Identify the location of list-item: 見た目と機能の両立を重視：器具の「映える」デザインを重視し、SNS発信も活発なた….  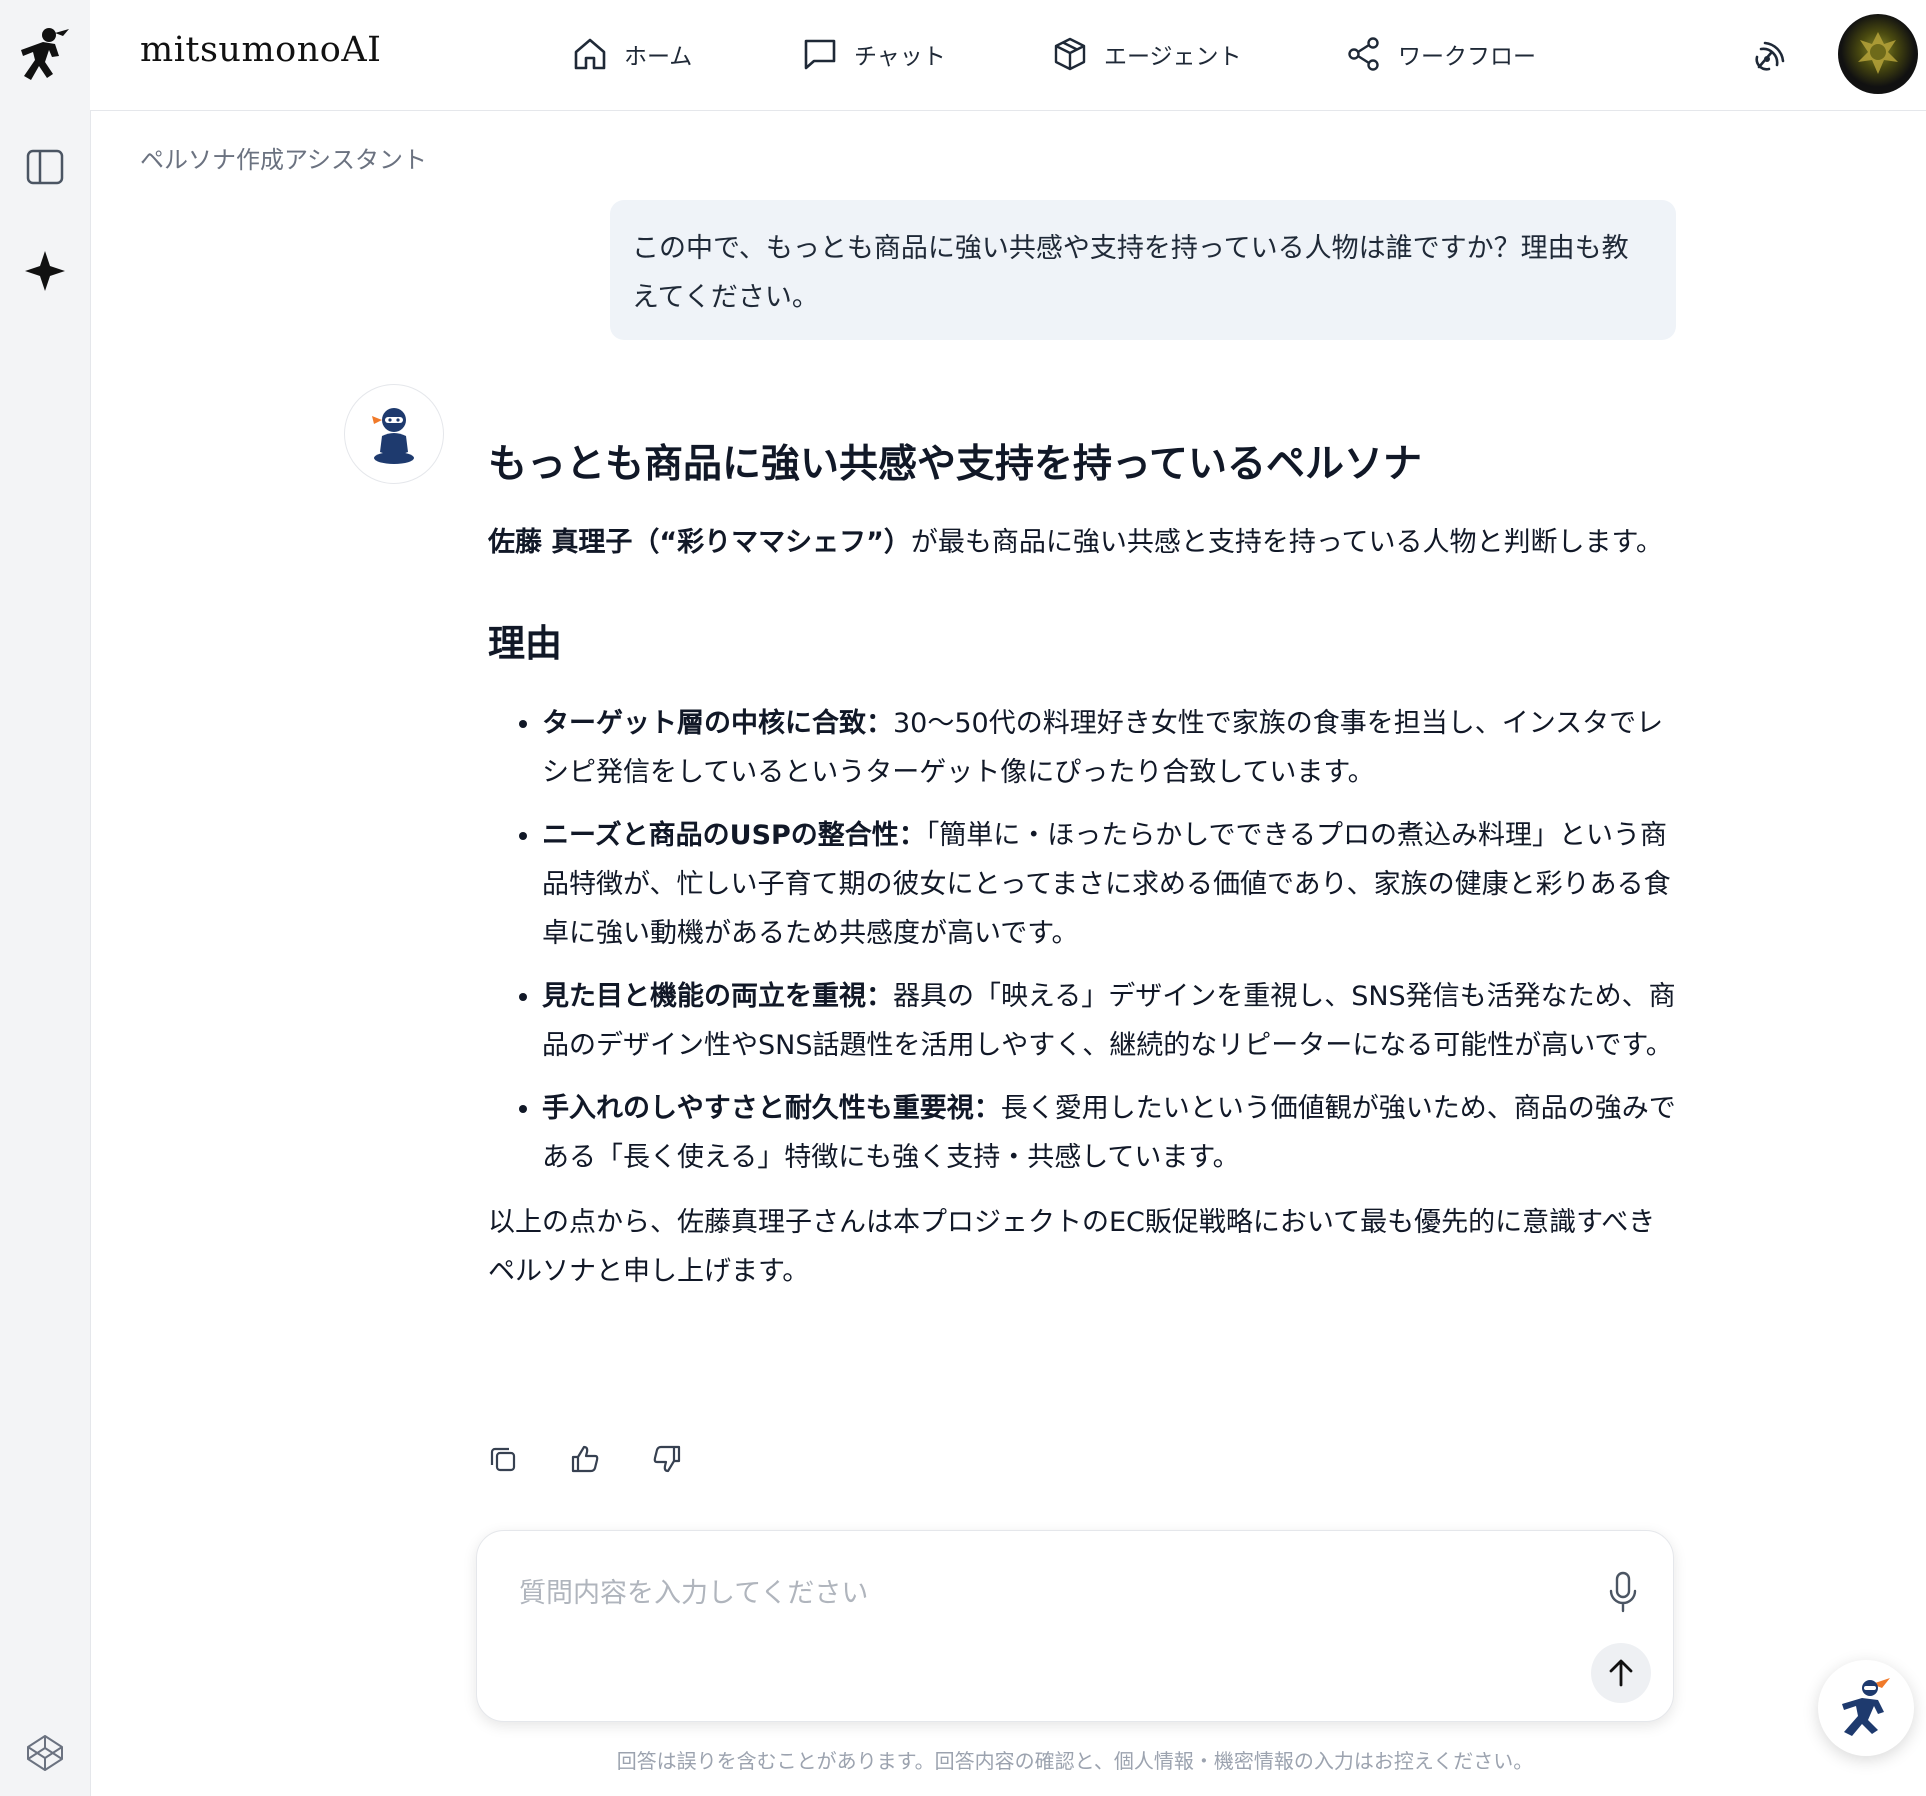
(1109, 1021).